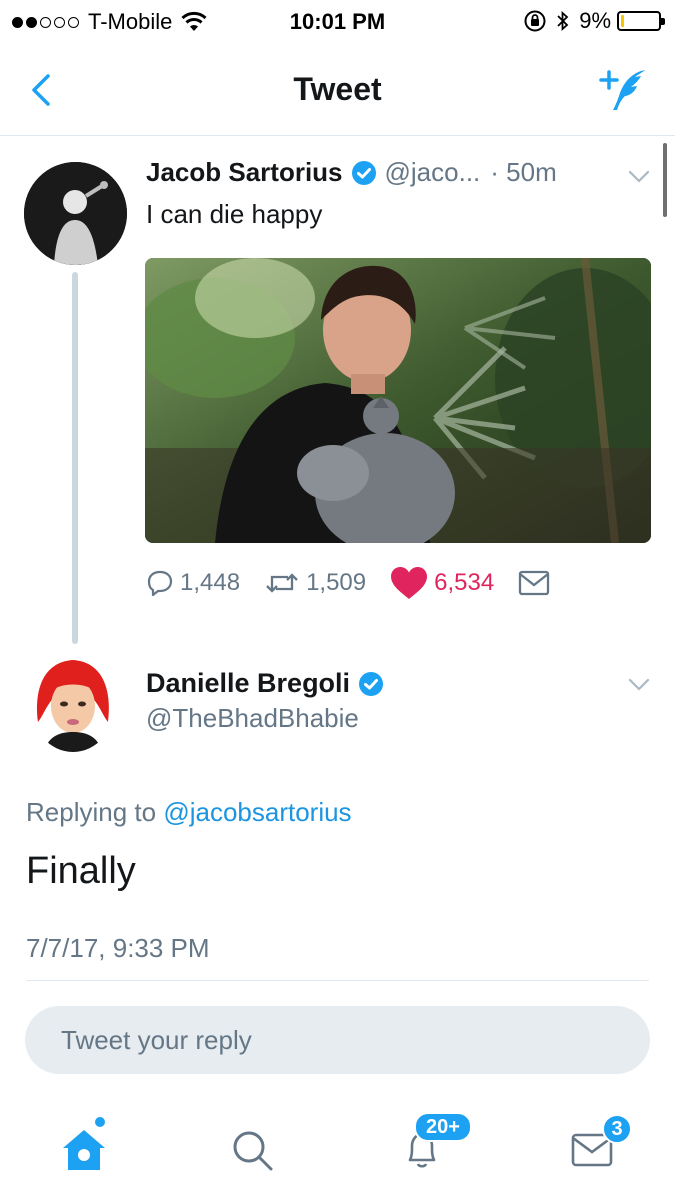 This screenshot has height=1200, width=675. I want to click on author-name: Jacob Sartorius, so click(244, 172).